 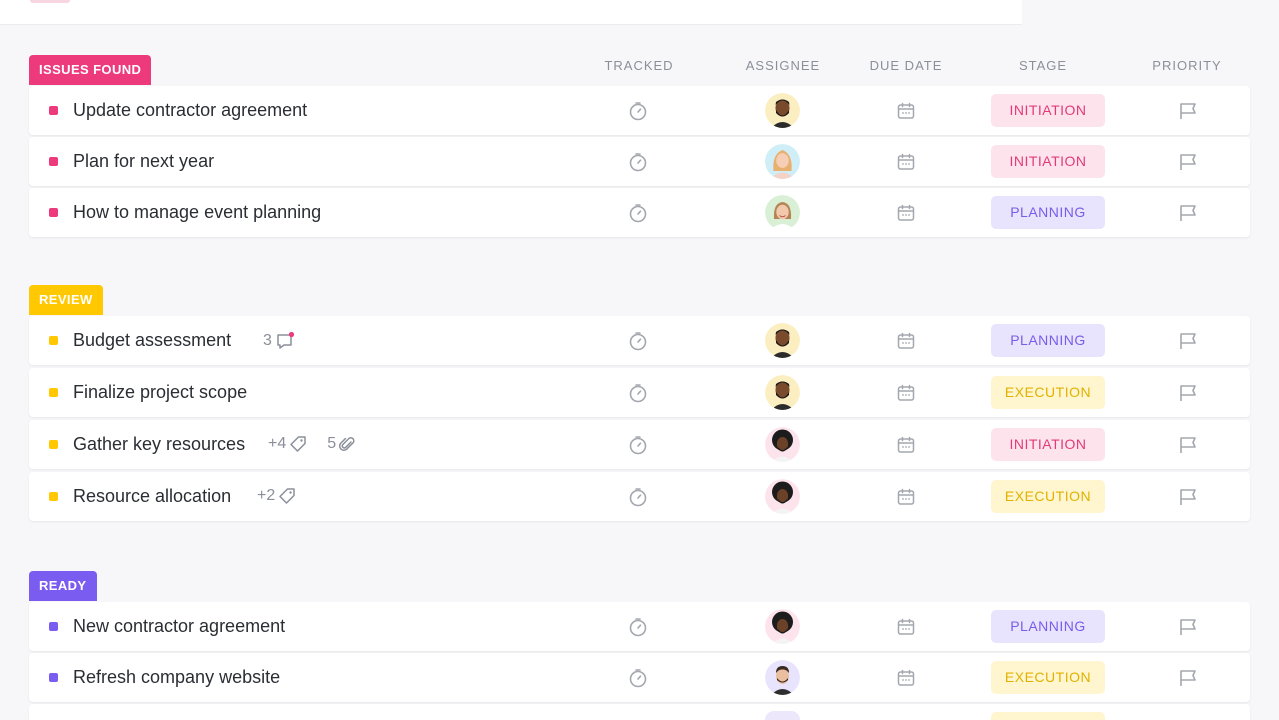 What do you see at coordinates (90, 70) in the screenshot?
I see `group-tag-issues-found: ISSUES FOUND` at bounding box center [90, 70].